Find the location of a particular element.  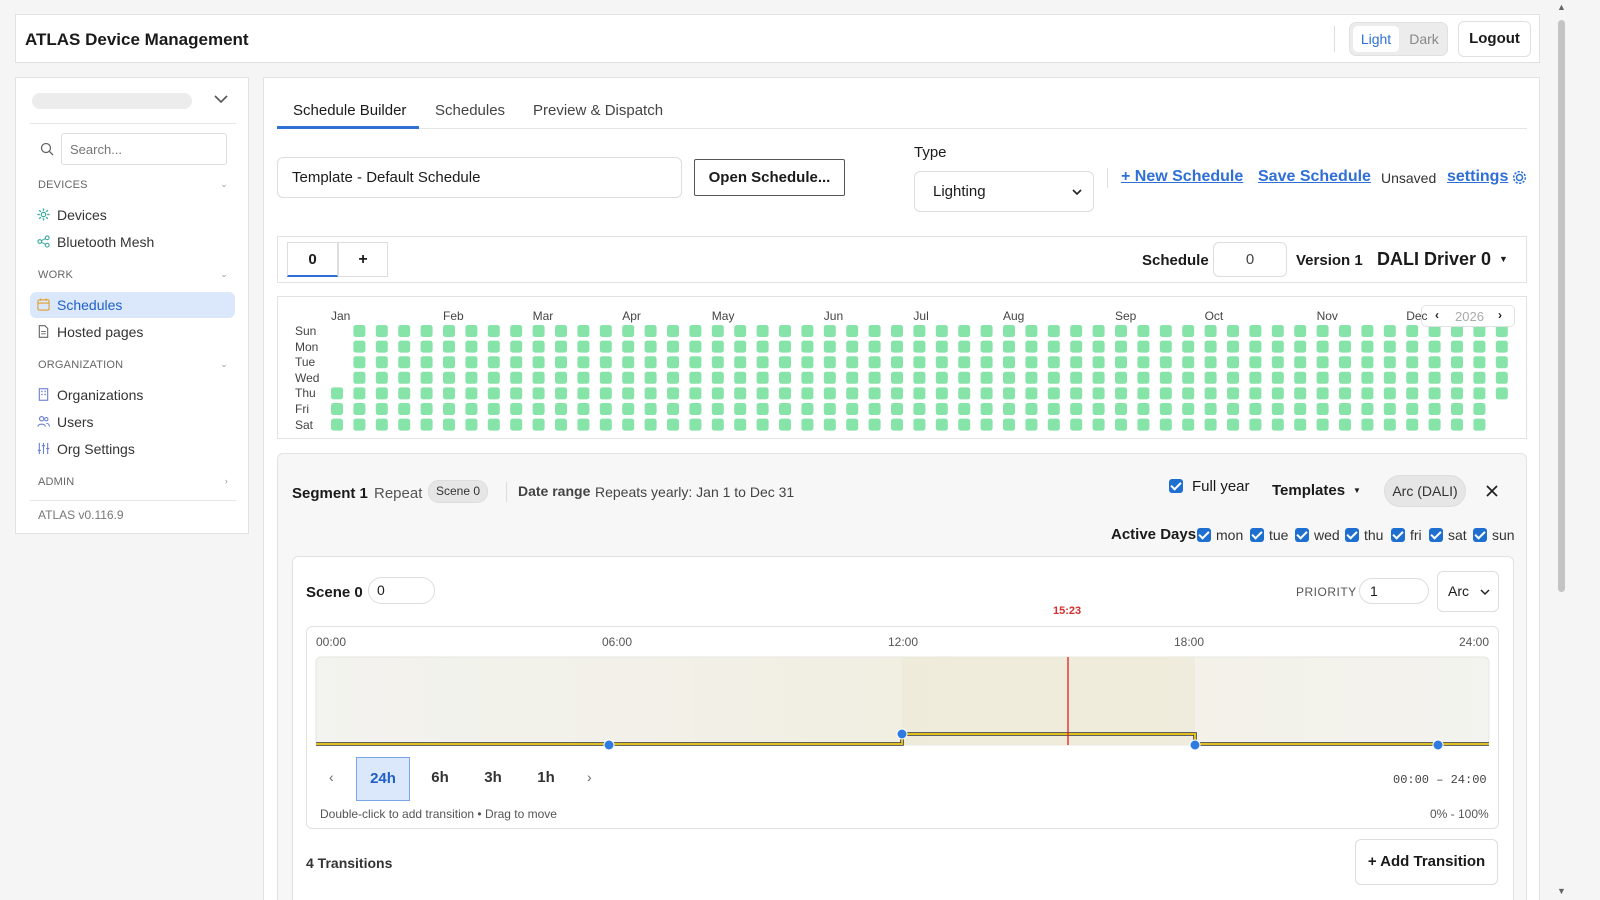

page-scrollbar: ▲ ▼ is located at coordinates (1562, 450).